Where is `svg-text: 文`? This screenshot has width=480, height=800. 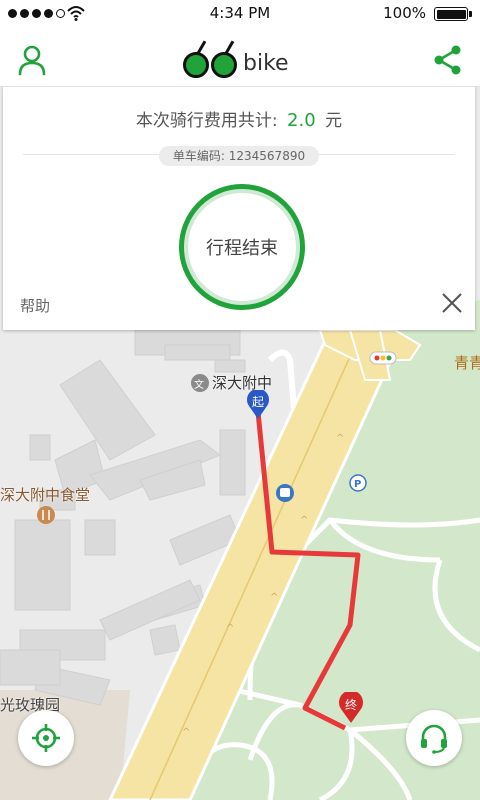 svg-text: 文 is located at coordinates (199, 384).